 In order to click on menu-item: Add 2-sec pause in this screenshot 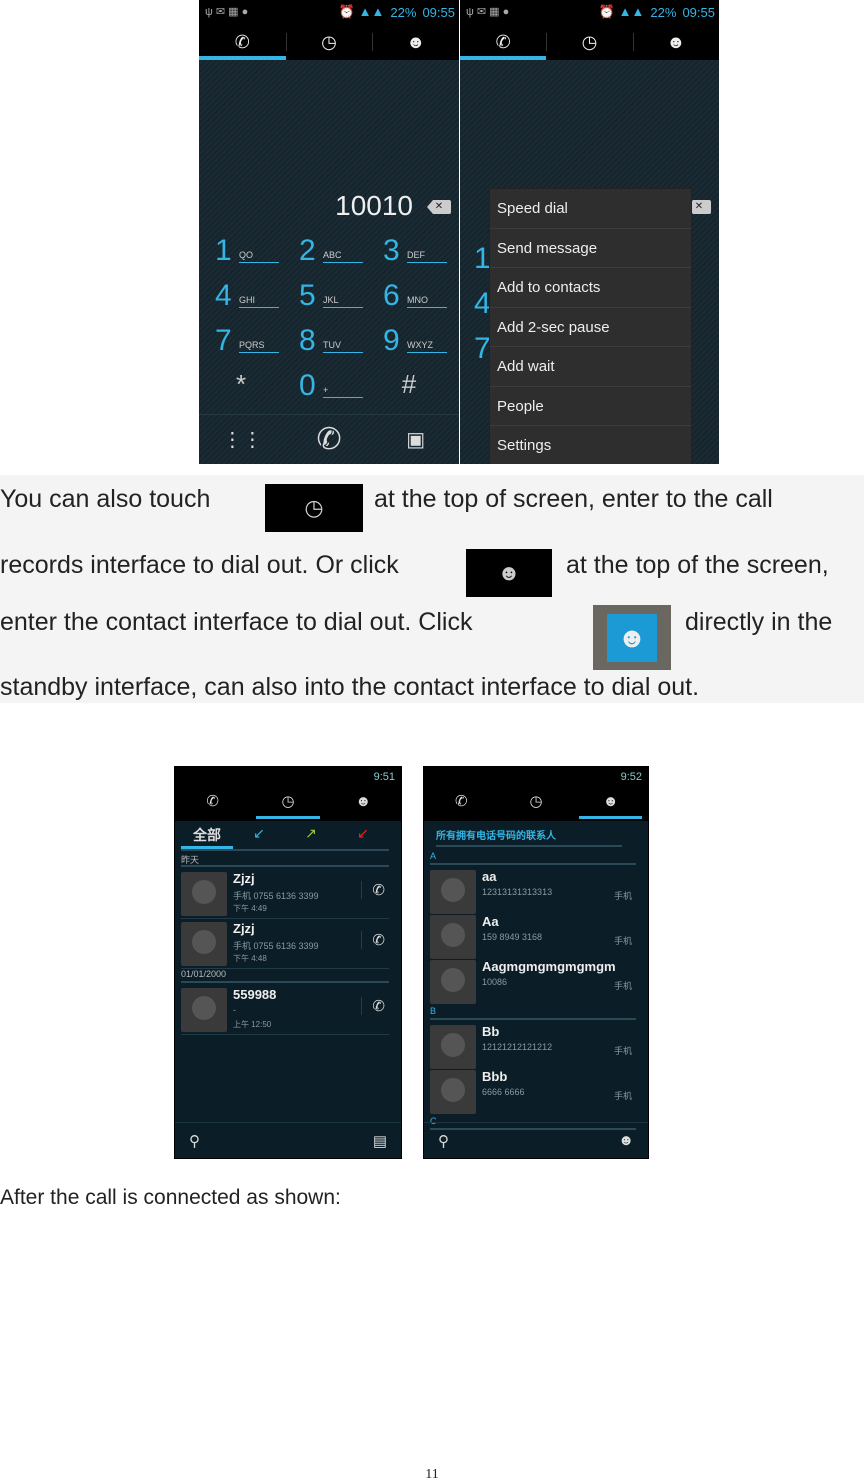, I will do `click(590, 327)`.